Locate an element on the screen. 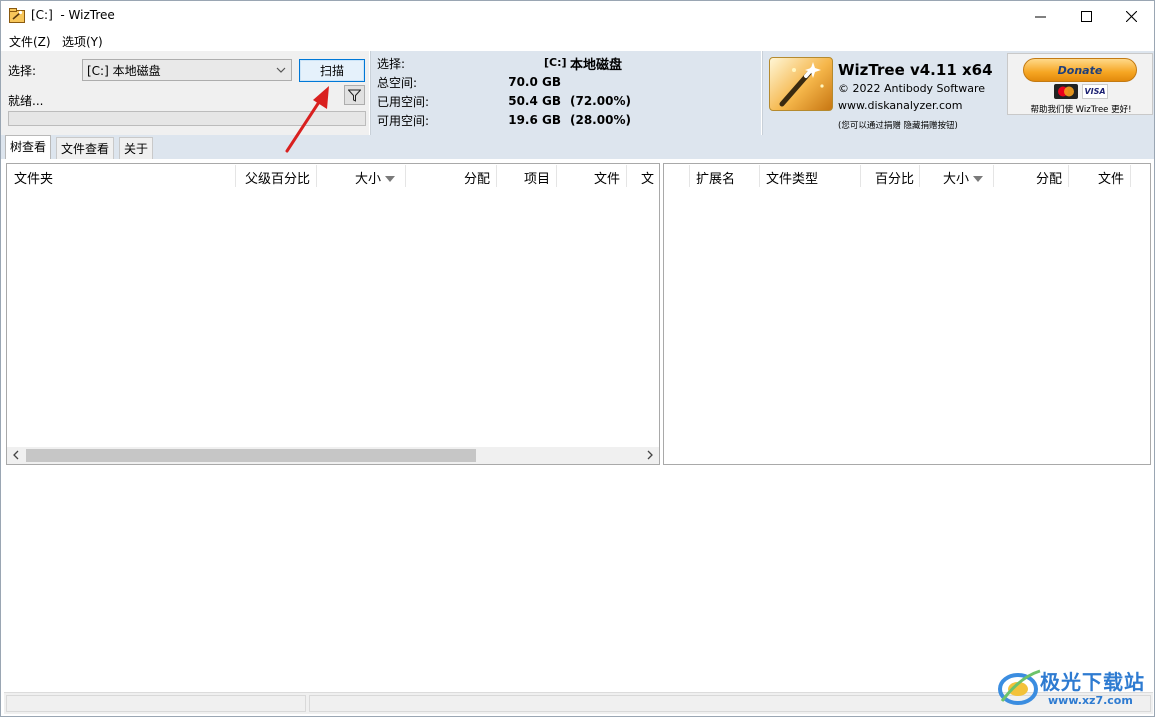 This screenshot has height=717, width=1155. used-space-value: 50.4 GB is located at coordinates (534, 101).